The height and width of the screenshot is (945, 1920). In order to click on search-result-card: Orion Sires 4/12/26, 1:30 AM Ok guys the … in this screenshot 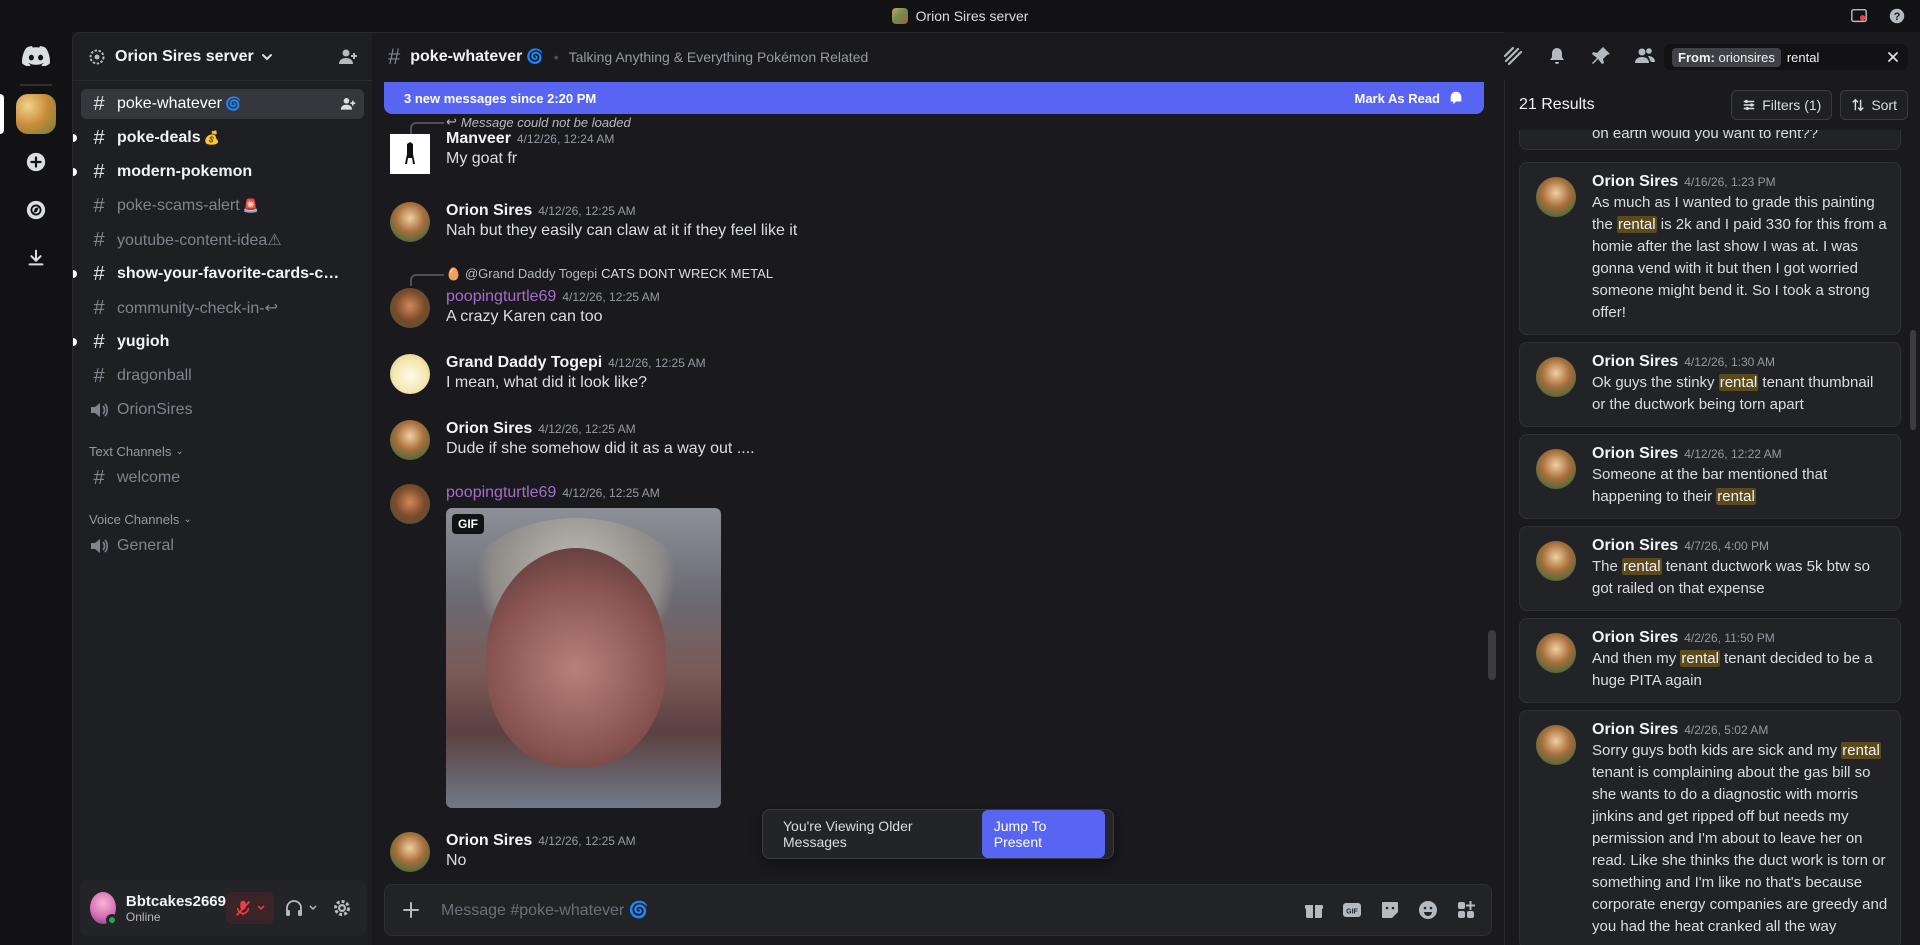, I will do `click(1710, 384)`.